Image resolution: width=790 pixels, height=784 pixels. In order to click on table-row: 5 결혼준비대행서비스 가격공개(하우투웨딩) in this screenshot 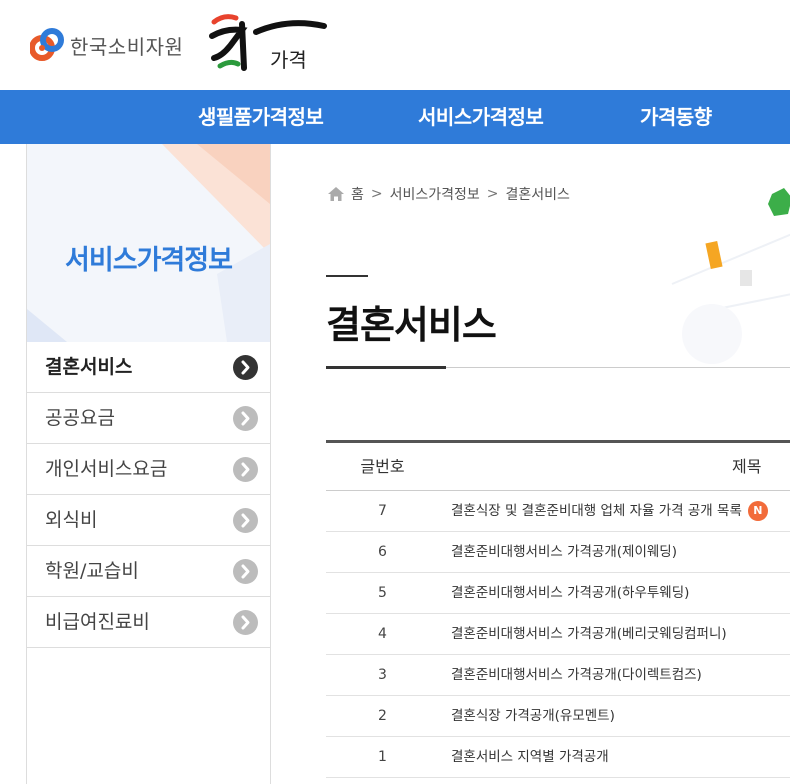, I will do `click(558, 593)`.